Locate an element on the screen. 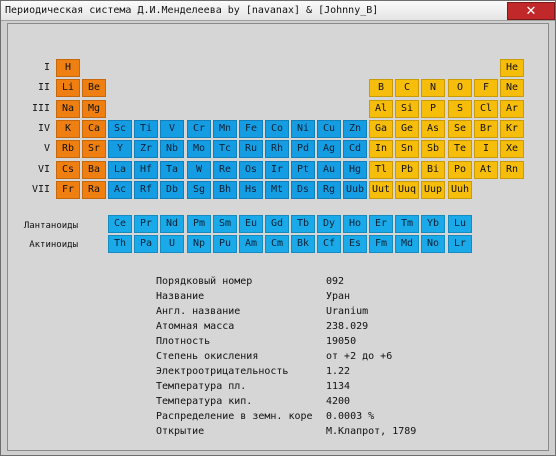 This screenshot has width=556, height=456. lanthanide-cell: Nd is located at coordinates (172, 224).